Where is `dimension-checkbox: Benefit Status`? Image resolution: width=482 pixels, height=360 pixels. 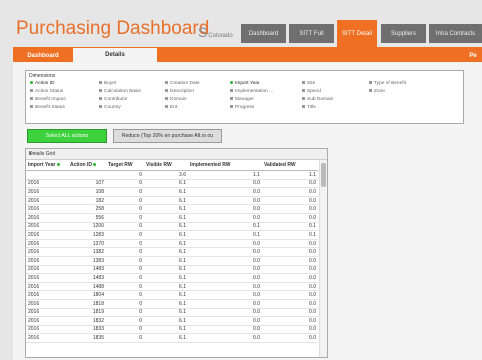 dimension-checkbox: Benefit Status is located at coordinates (47, 107).